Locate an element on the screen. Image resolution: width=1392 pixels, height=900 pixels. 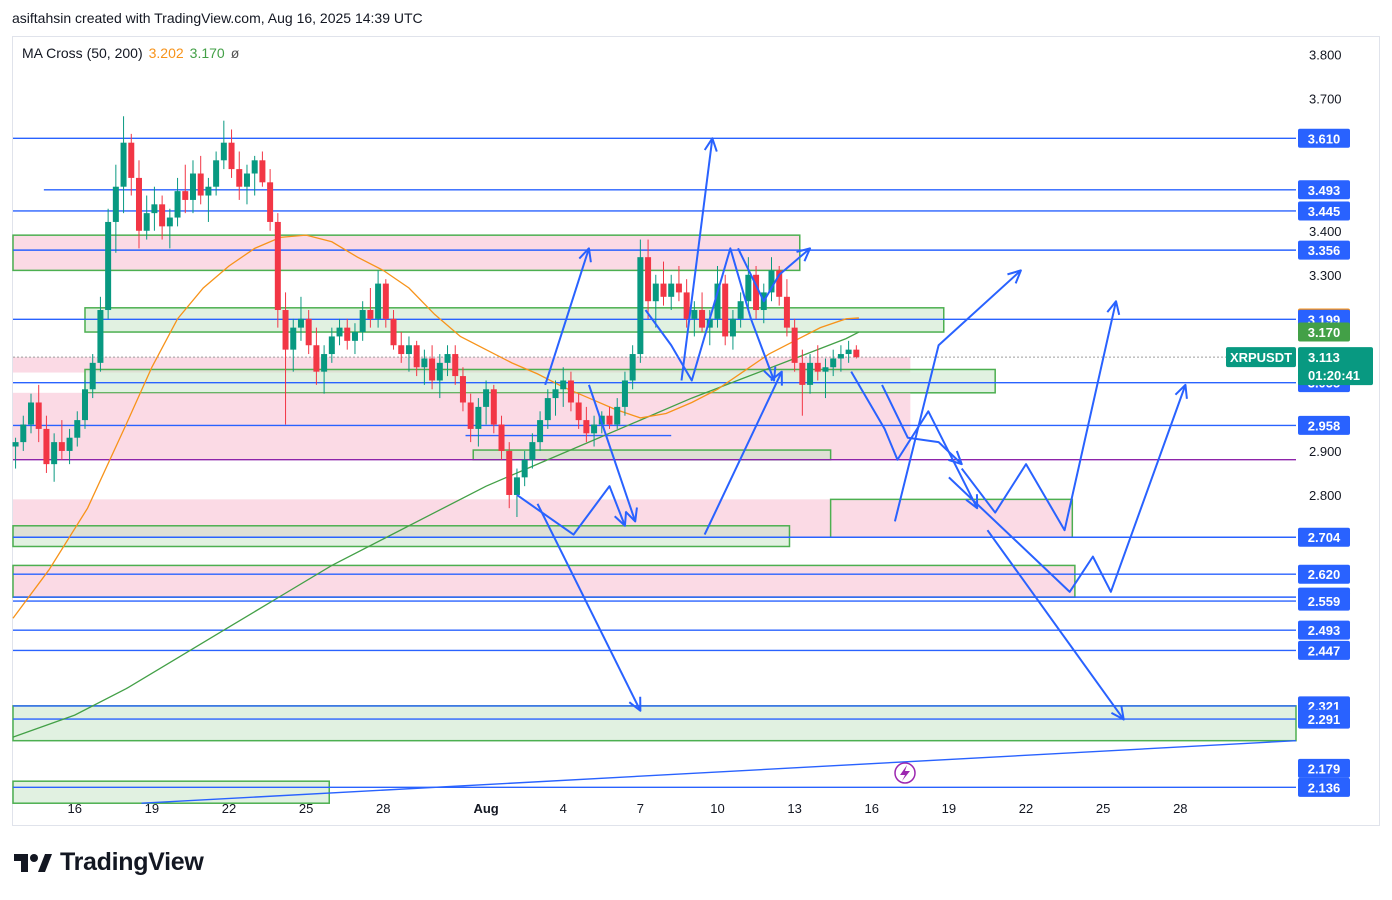
price-badge-text: 2.447 is located at coordinates (1324, 650).